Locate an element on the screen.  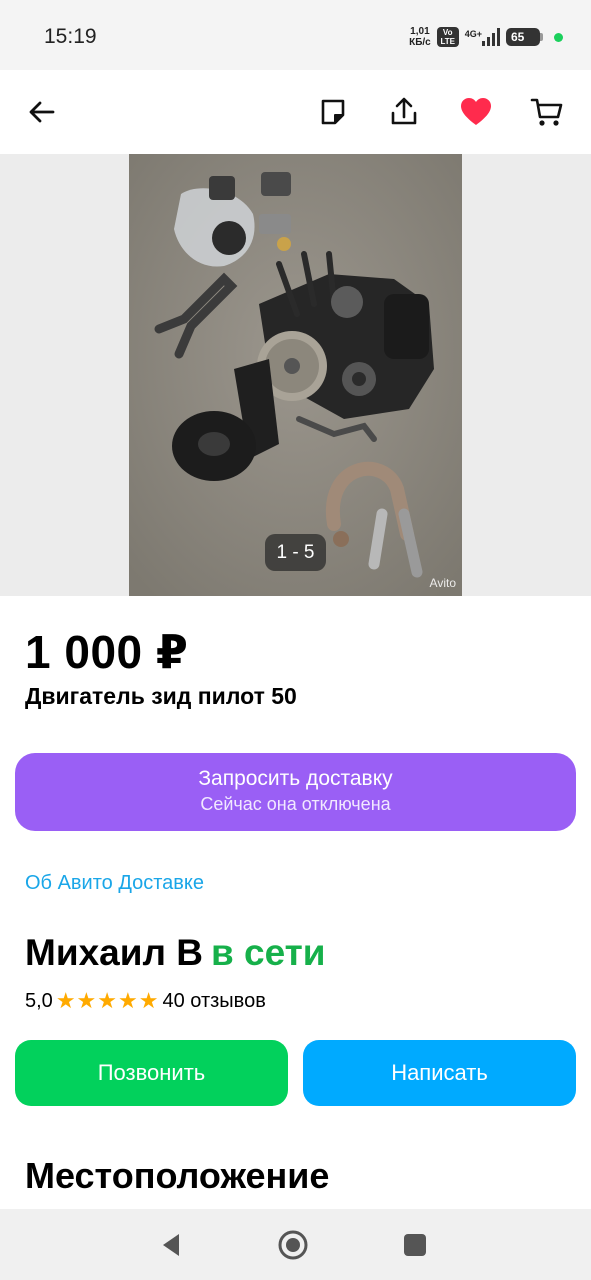
battery-level: 65 is located at coordinates (518, 37).